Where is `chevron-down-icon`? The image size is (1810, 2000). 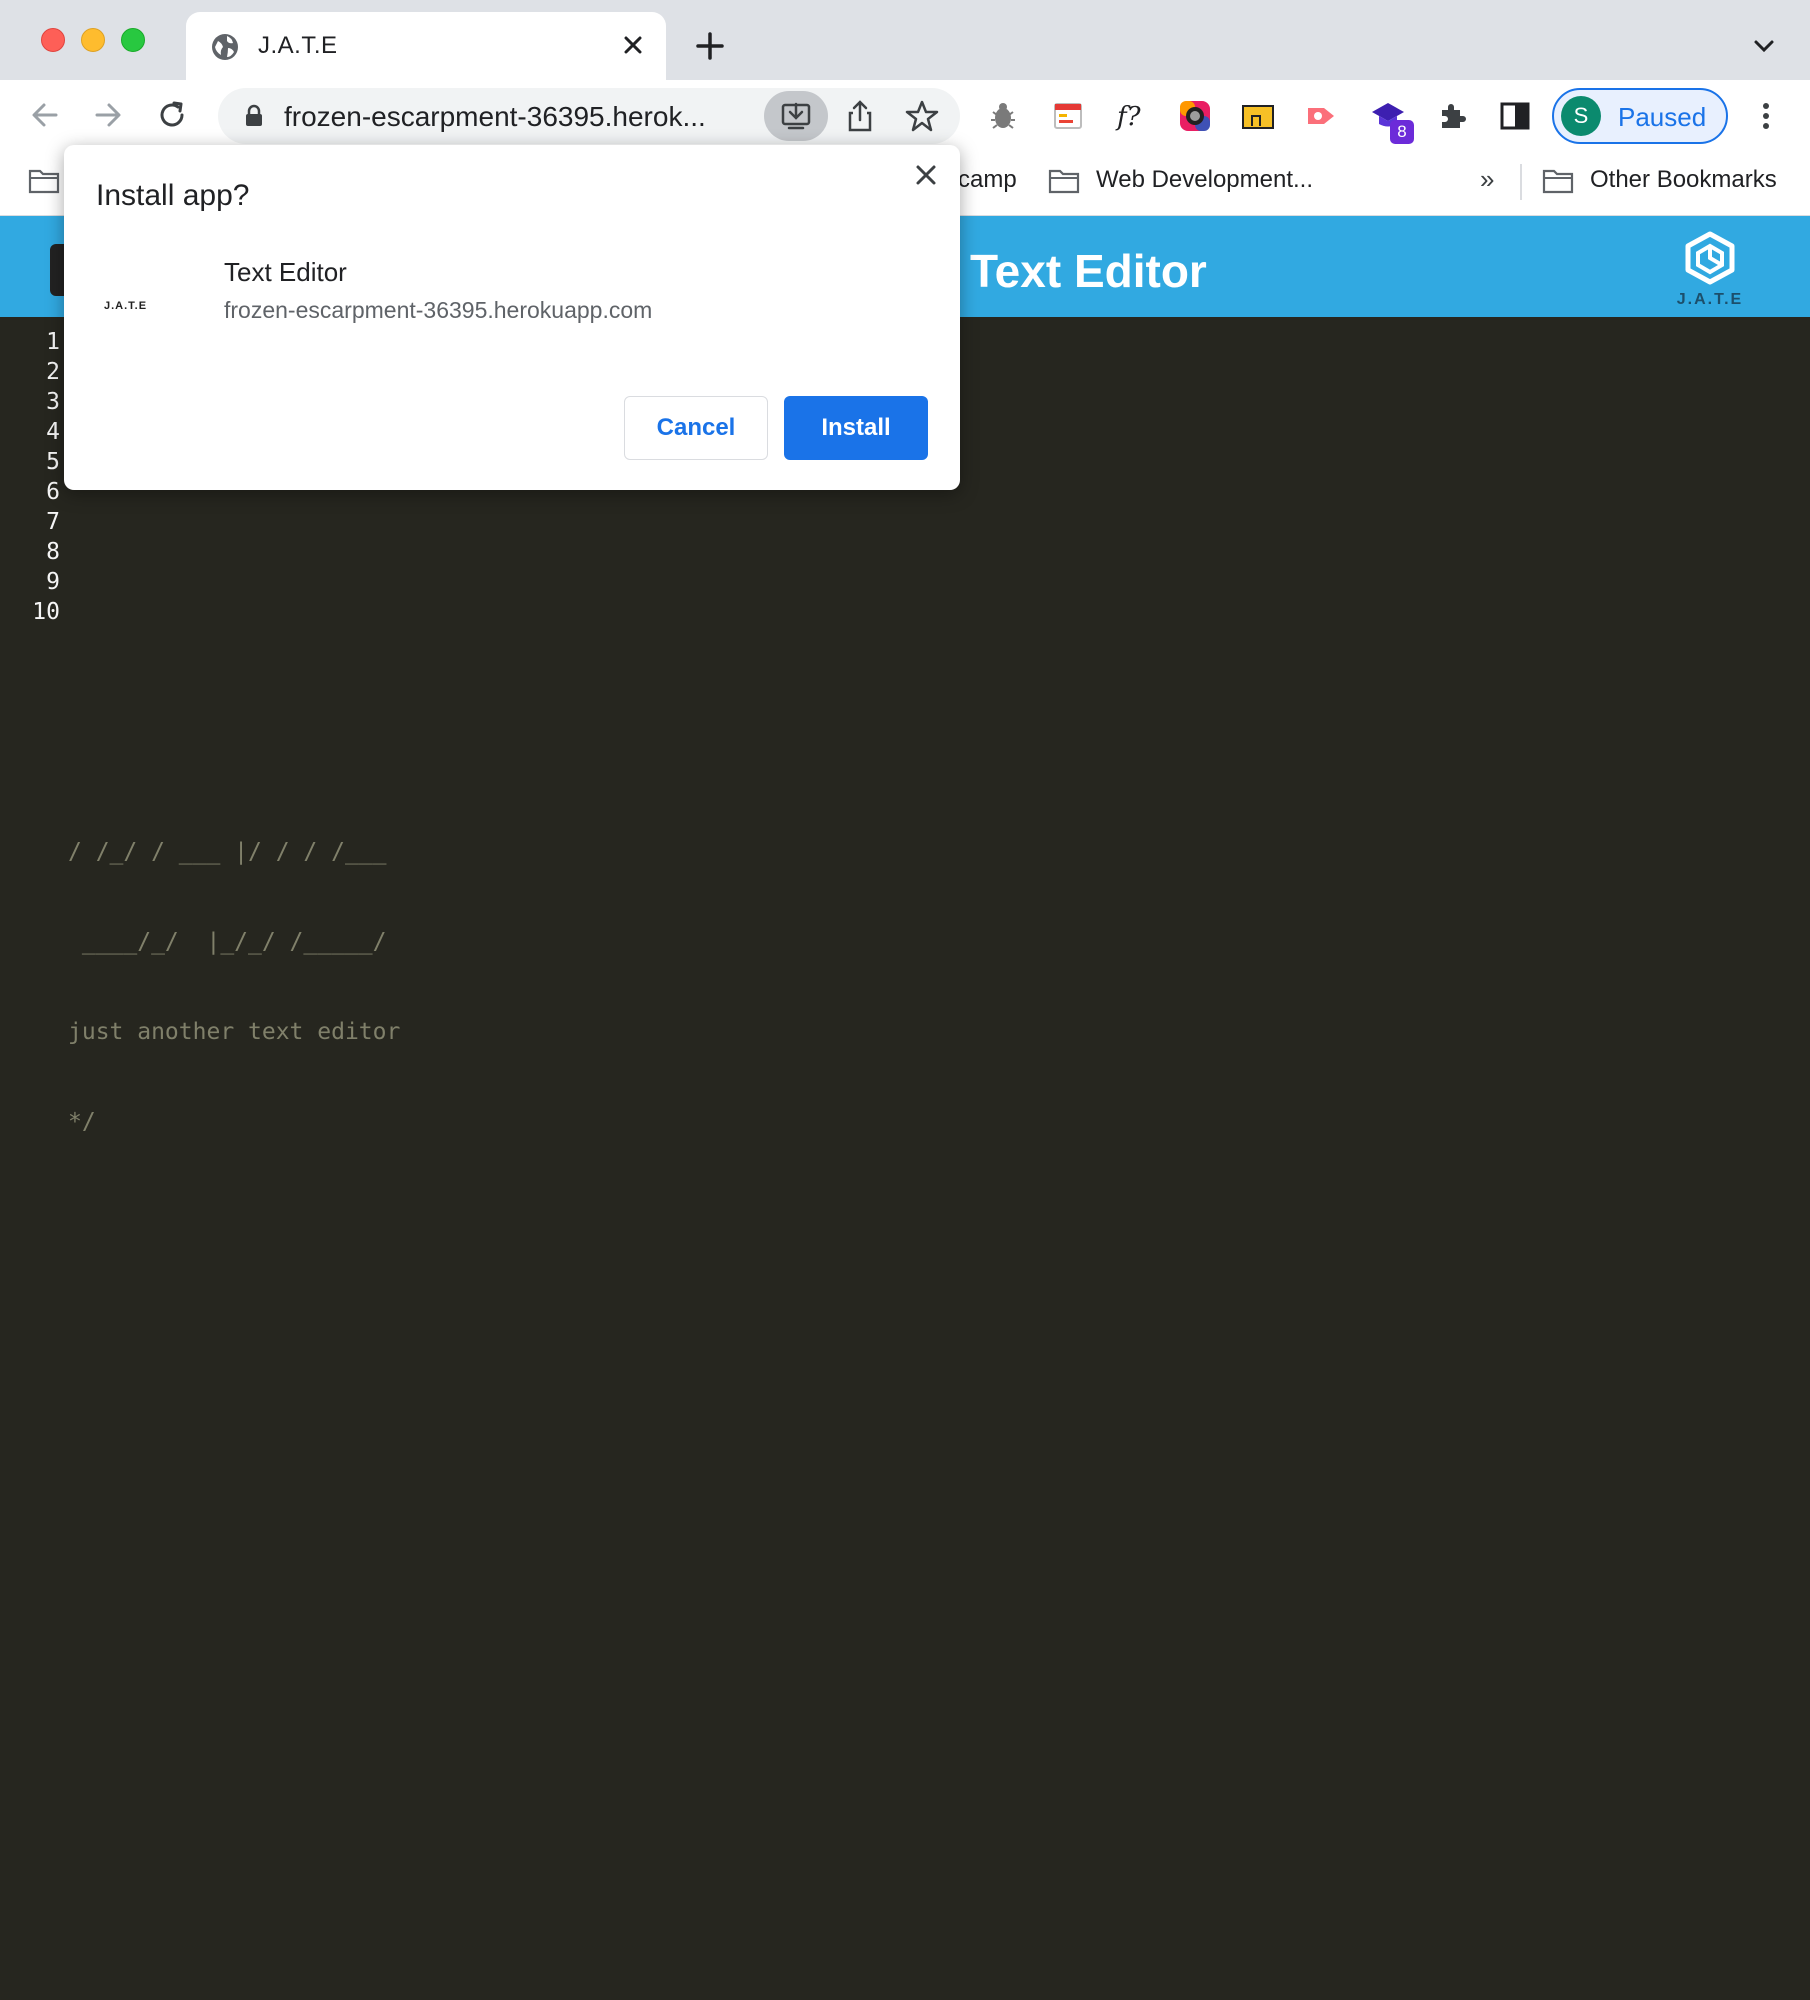 chevron-down-icon is located at coordinates (1764, 46).